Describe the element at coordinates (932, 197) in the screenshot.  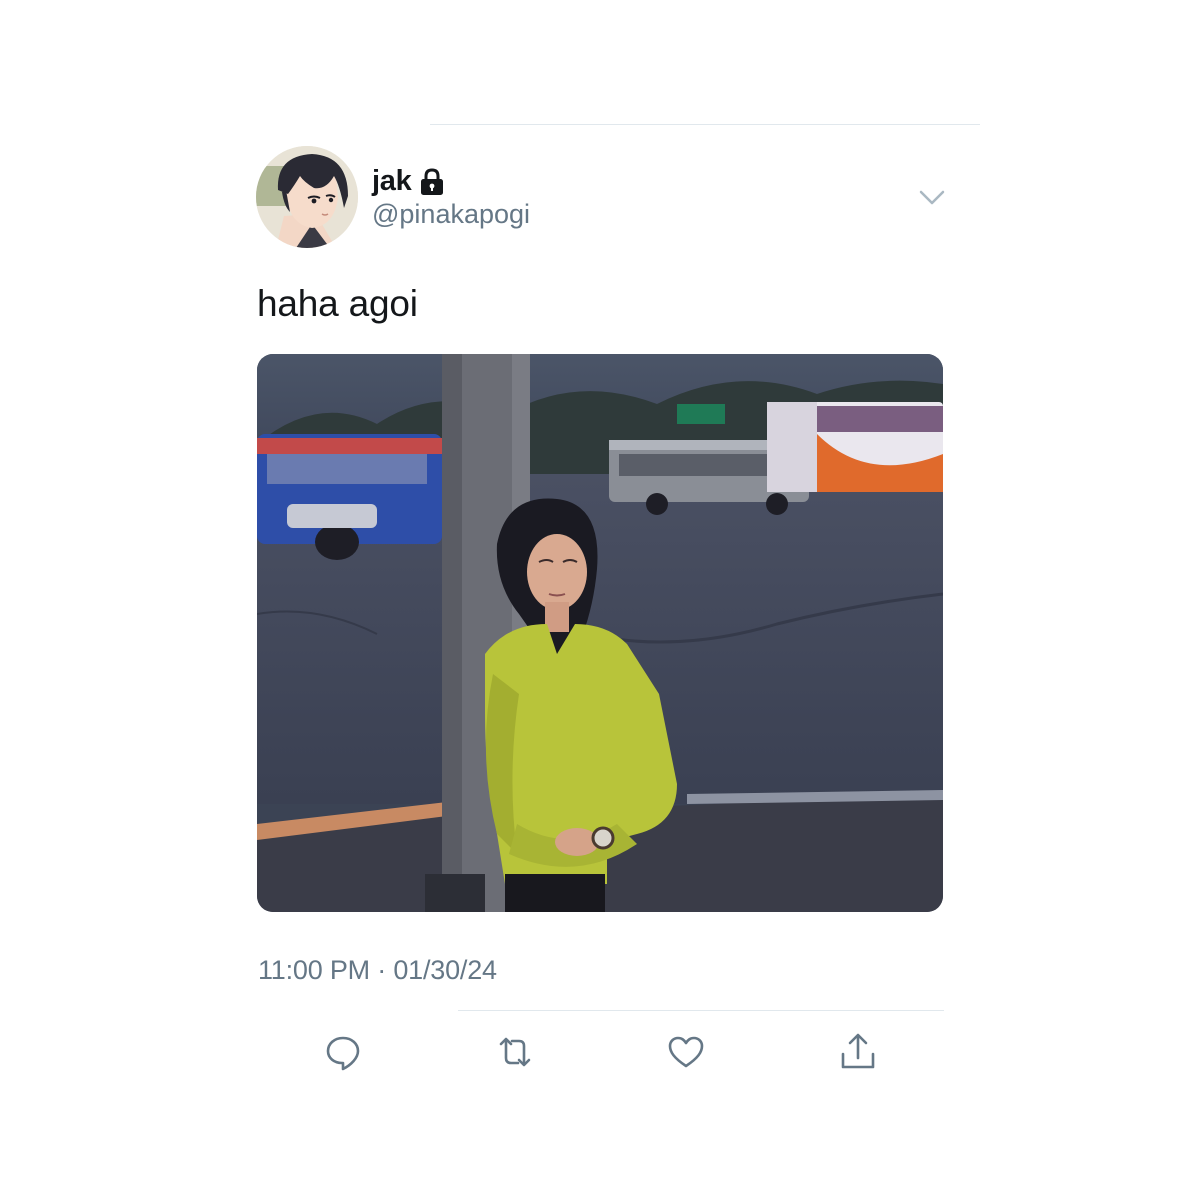
I see `chevron-down-icon` at that location.